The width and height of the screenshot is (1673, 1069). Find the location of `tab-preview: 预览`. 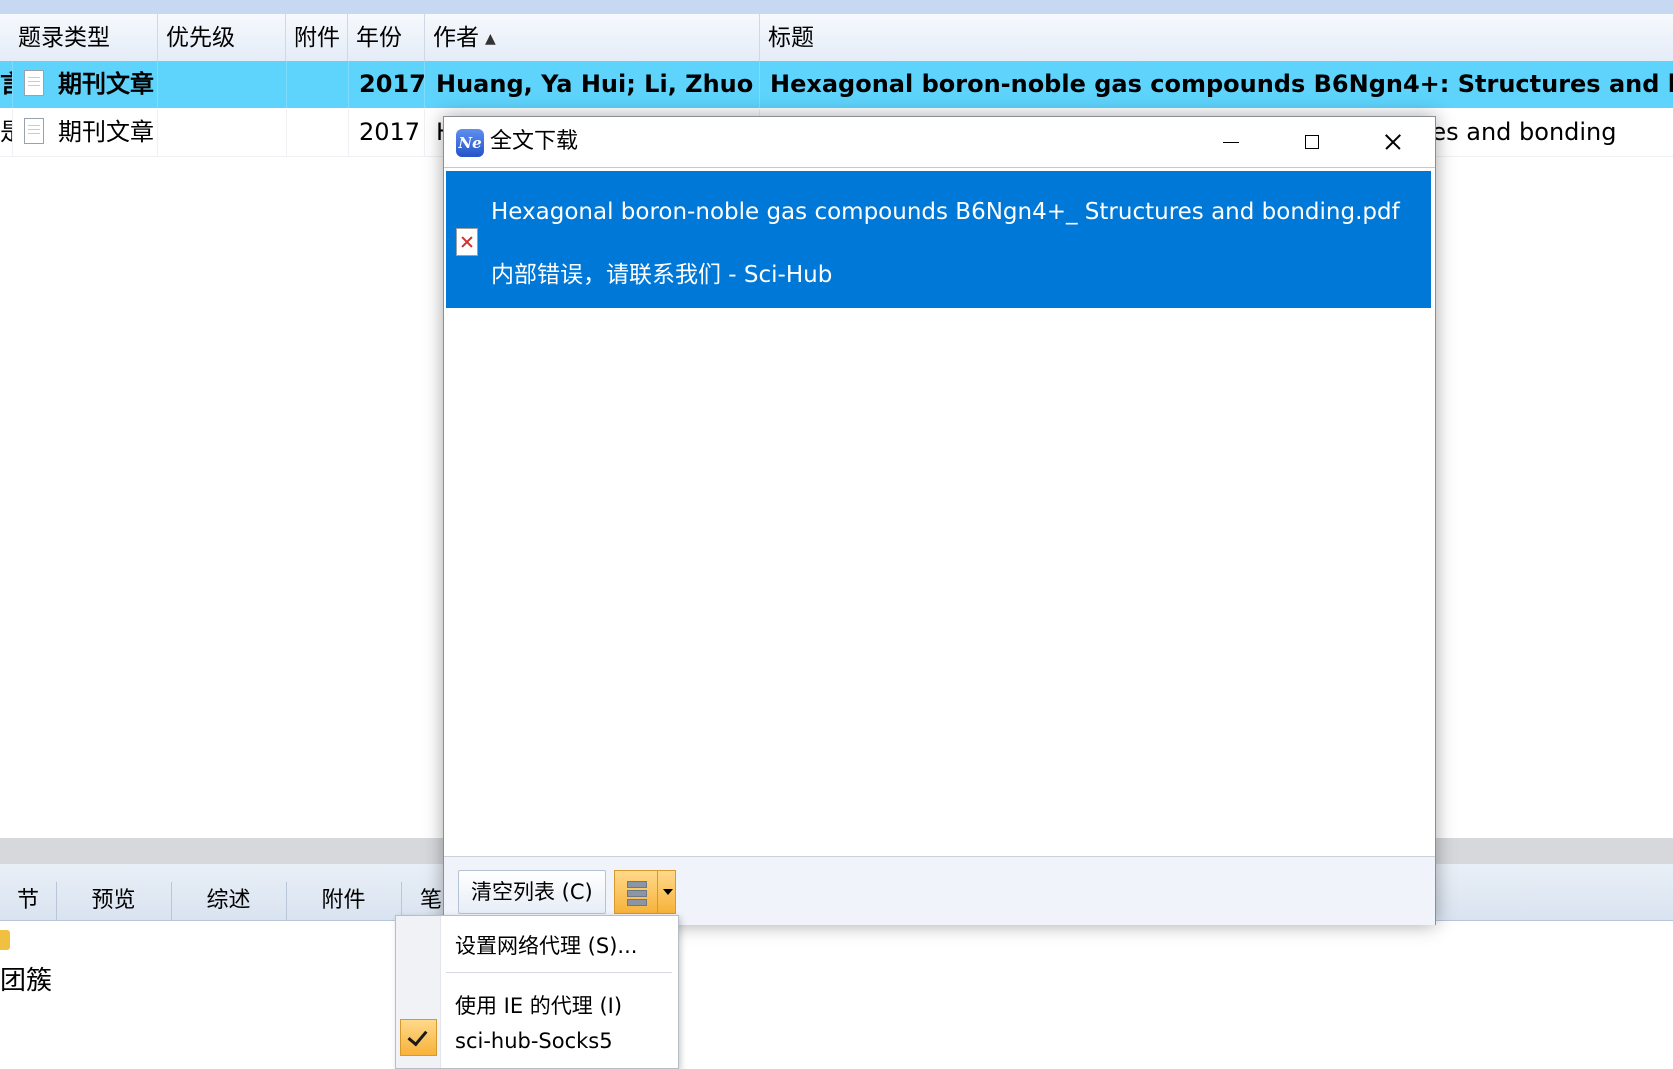

tab-preview: 预览 is located at coordinates (114, 901).